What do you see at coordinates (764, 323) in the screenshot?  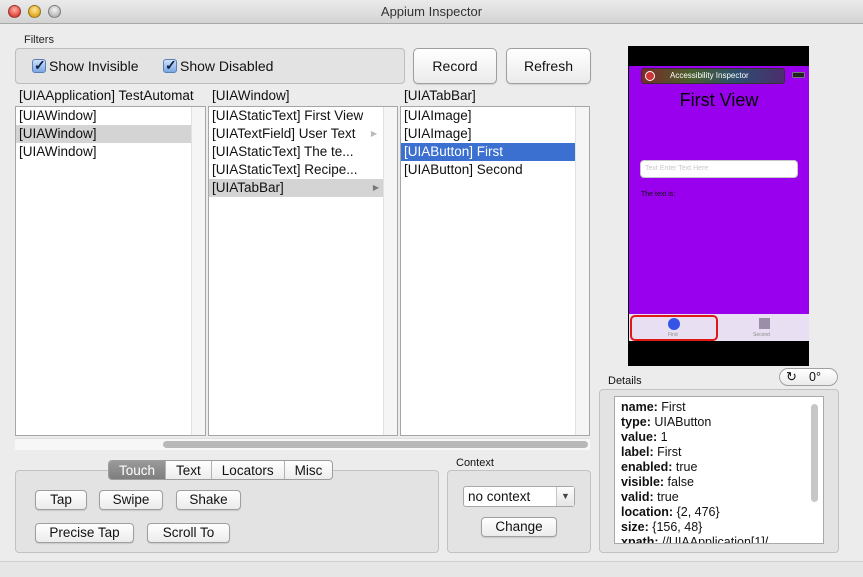 I see `square-icon` at bounding box center [764, 323].